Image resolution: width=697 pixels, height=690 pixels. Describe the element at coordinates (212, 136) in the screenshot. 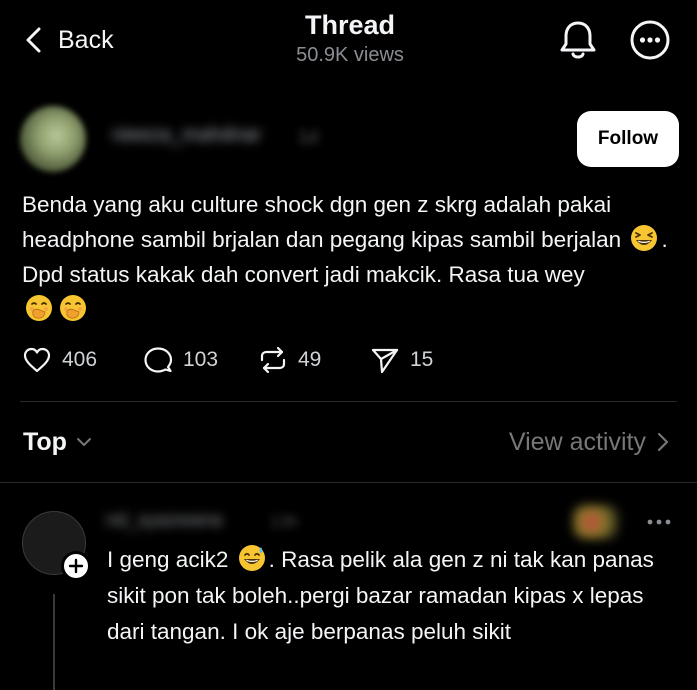

I see `author-name: nieeza_mahdnar` at that location.